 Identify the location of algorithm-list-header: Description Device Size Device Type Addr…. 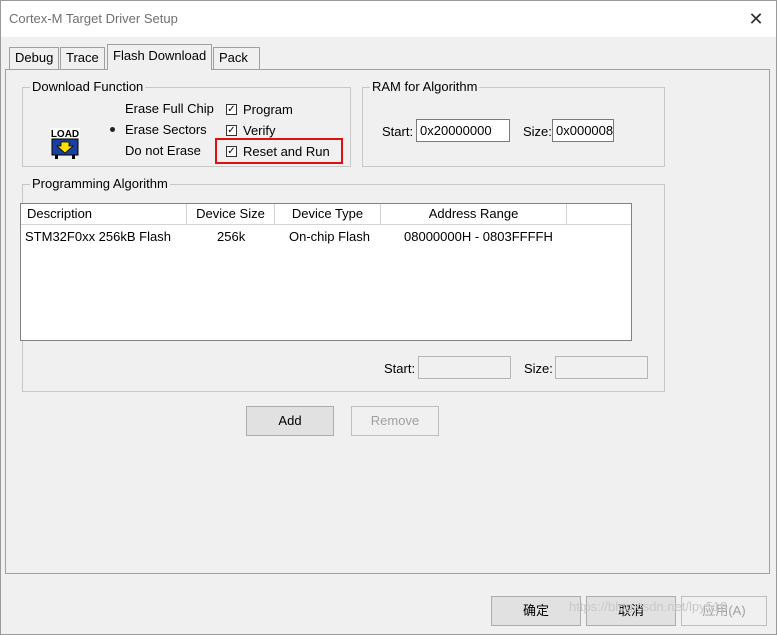
(326, 214).